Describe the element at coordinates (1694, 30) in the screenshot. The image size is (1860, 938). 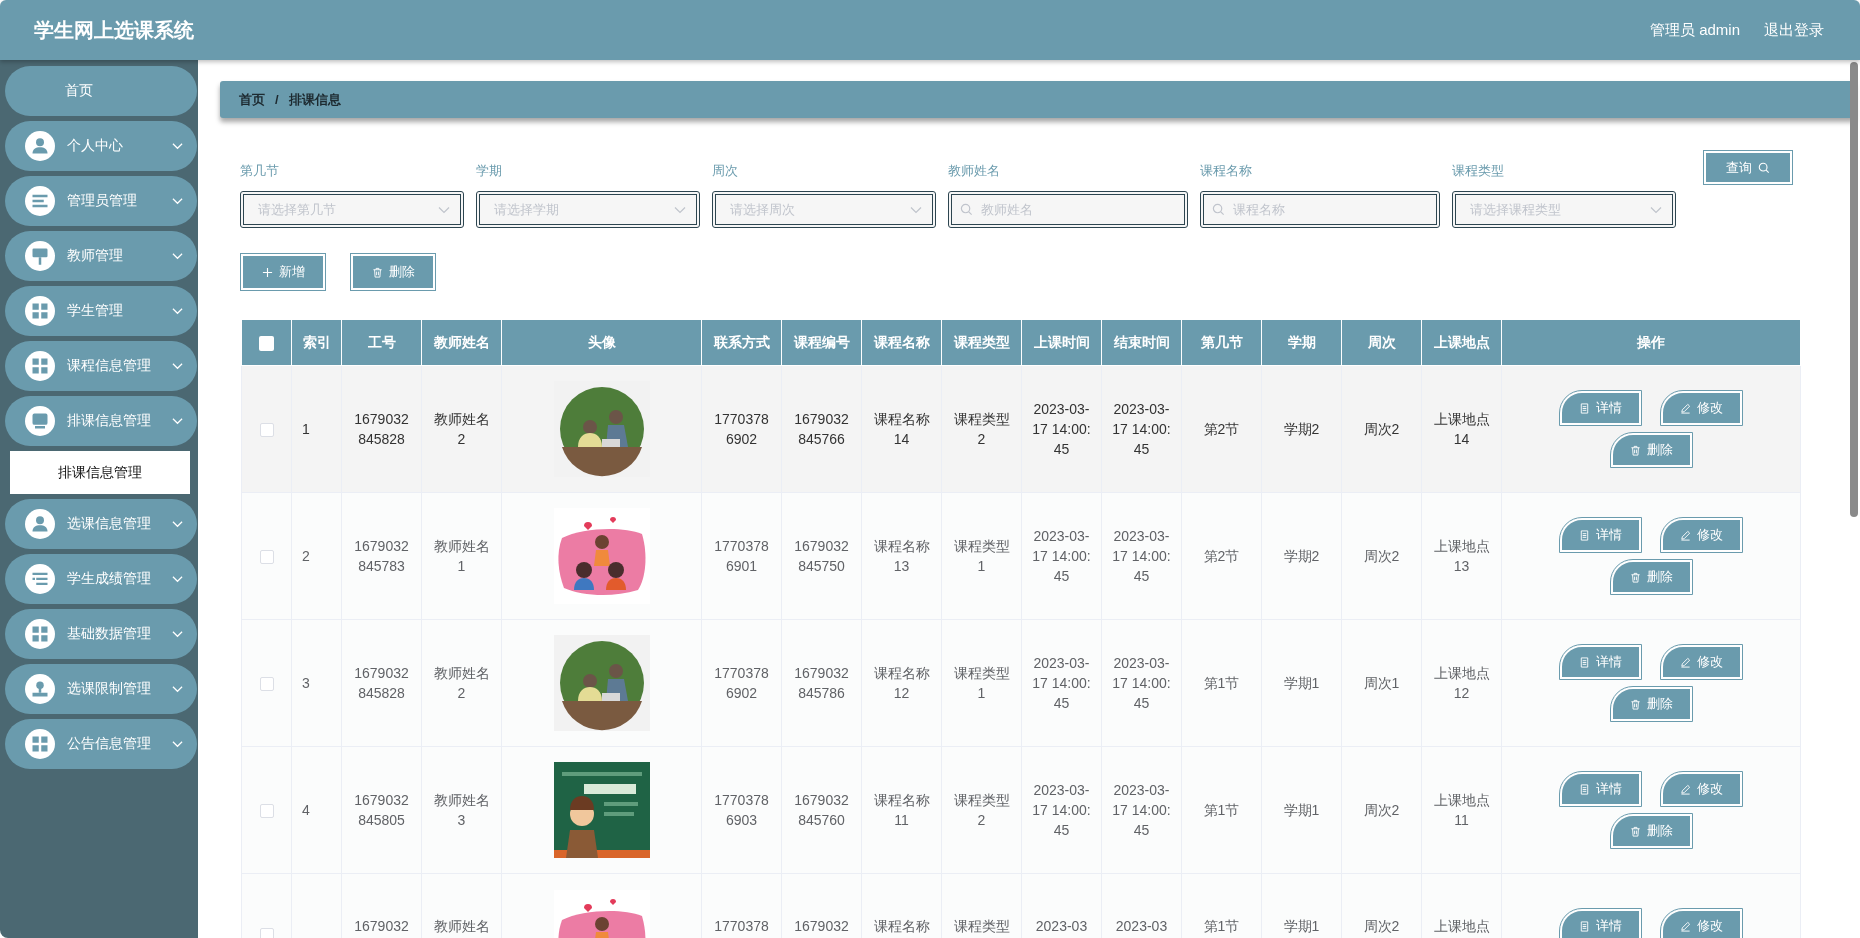
I see `user-label: 管理员 admin` at that location.